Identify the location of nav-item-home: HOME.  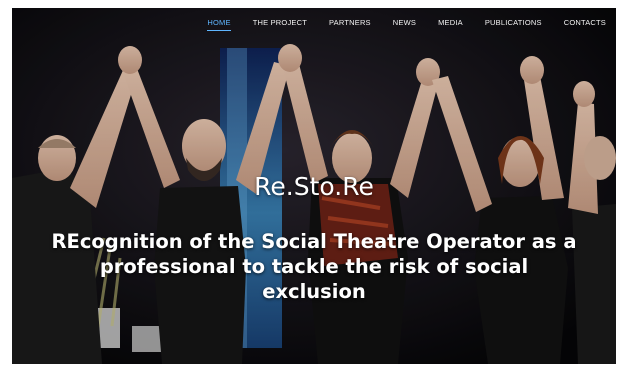
(219, 24).